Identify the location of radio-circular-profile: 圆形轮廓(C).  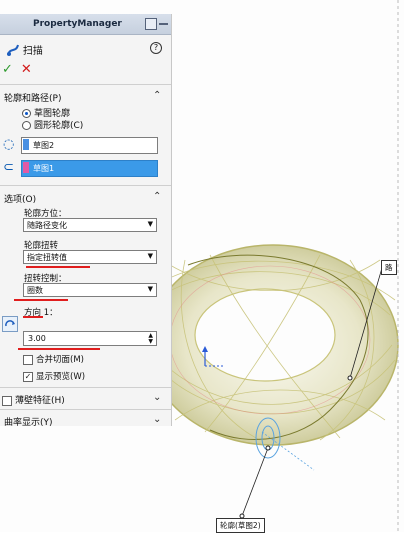
(53, 124).